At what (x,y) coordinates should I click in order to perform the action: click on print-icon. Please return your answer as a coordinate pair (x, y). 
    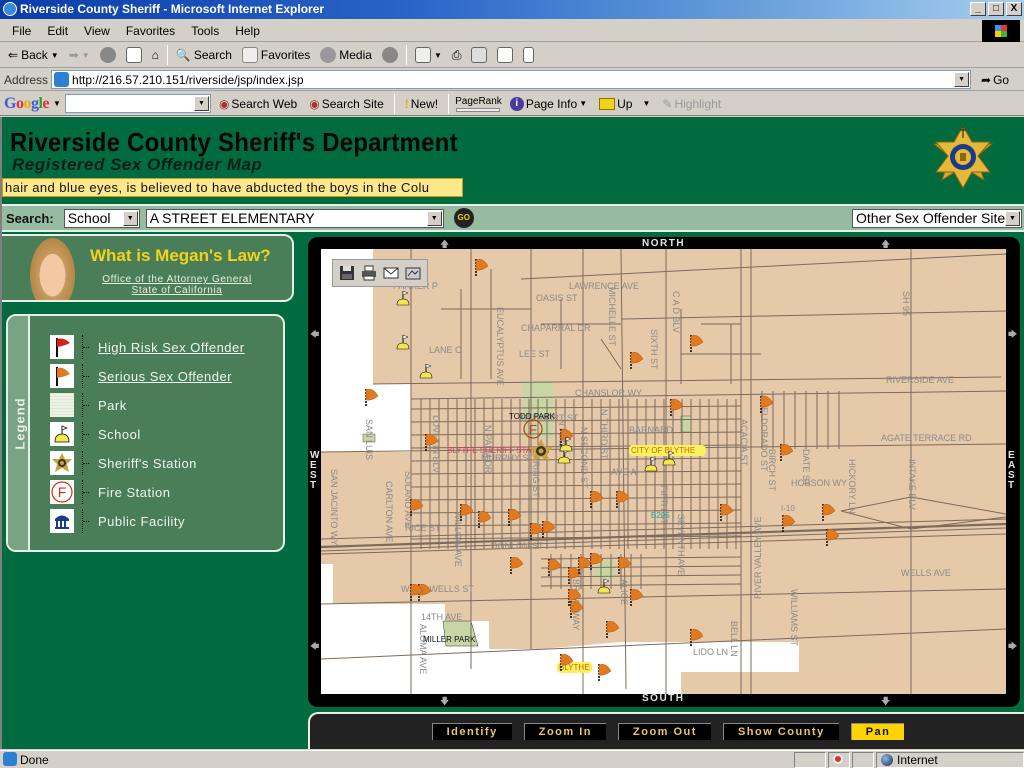
    Looking at the image, I should click on (369, 273).